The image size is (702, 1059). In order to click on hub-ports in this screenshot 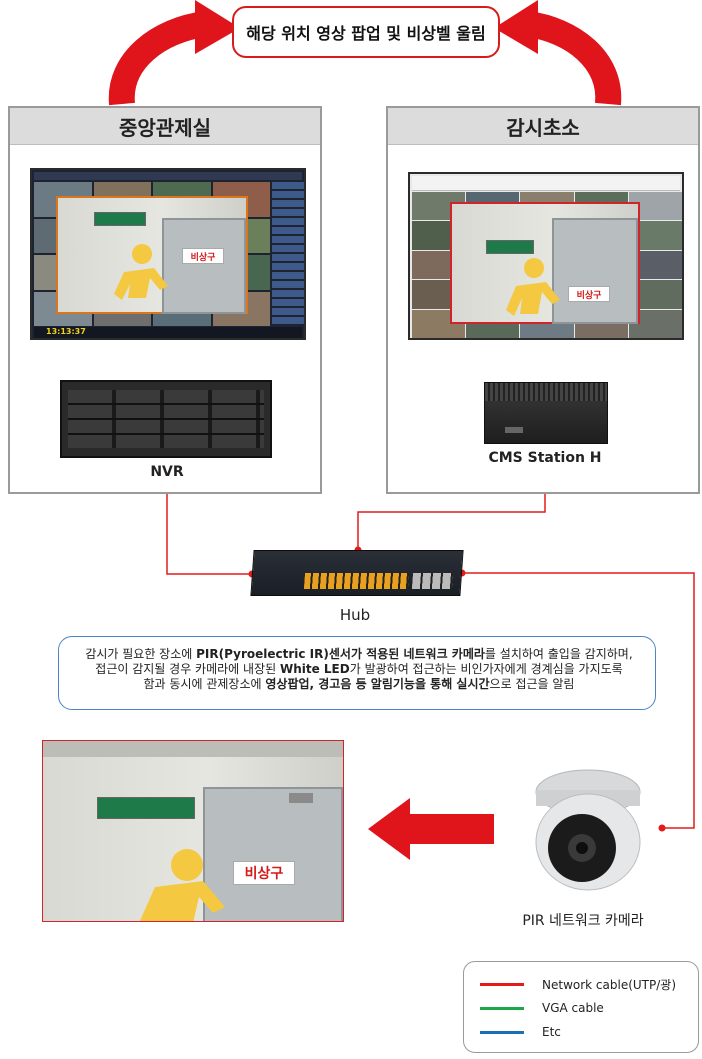, I will do `click(356, 581)`.